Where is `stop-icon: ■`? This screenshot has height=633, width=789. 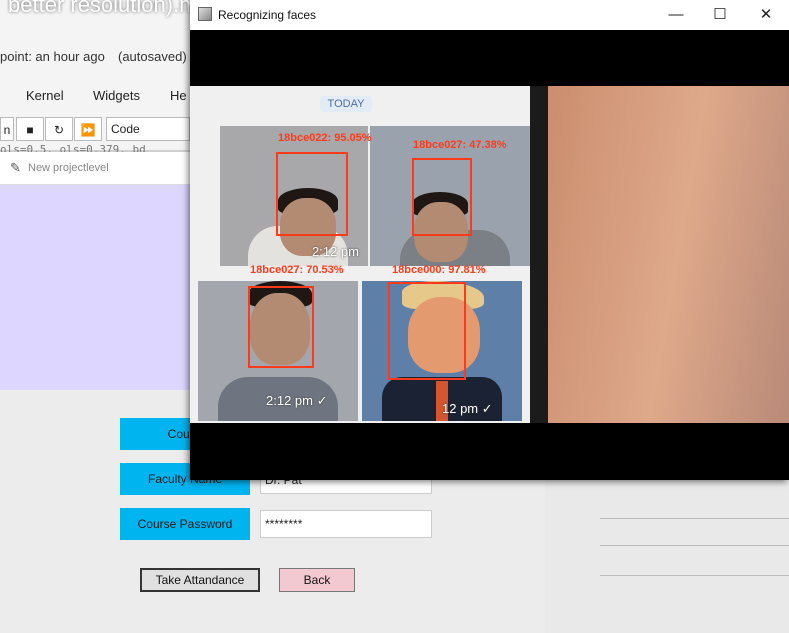 stop-icon: ■ is located at coordinates (30, 129).